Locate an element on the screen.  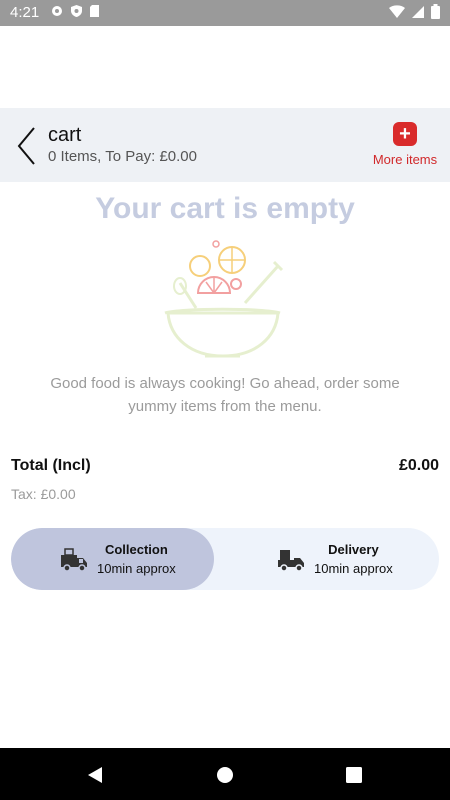
delivery-time: 10min approx is located at coordinates (353, 568).